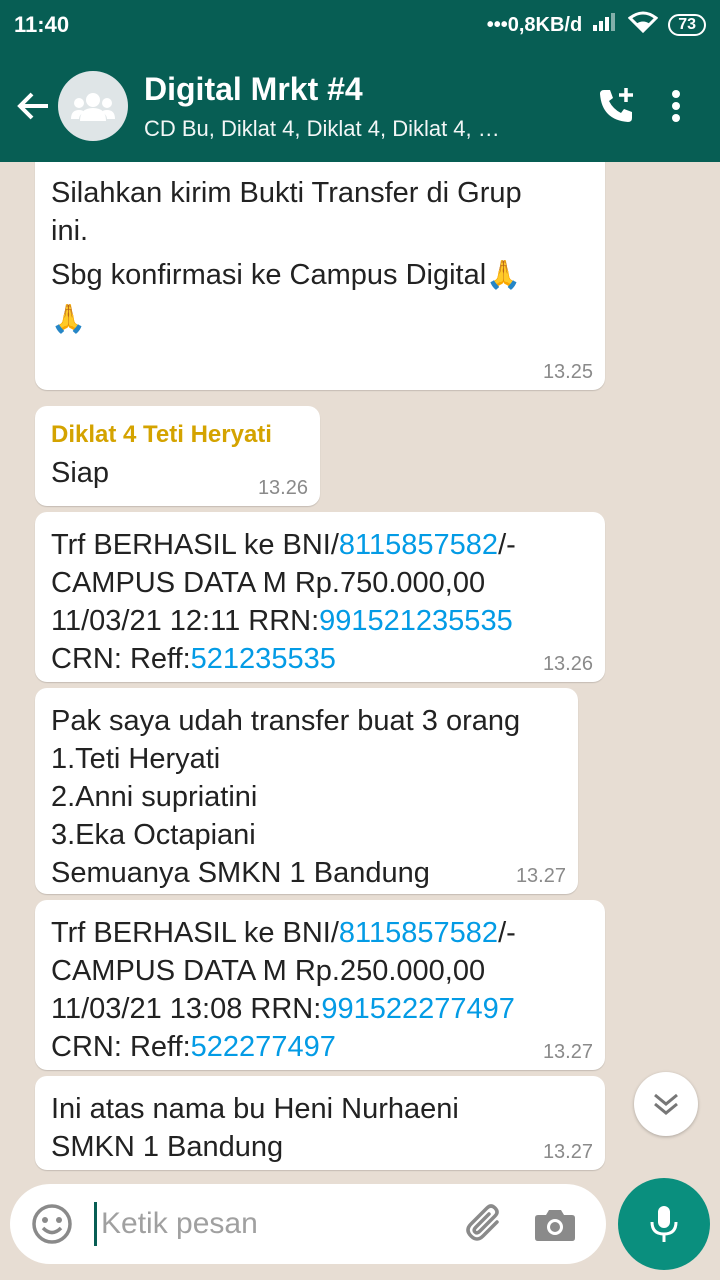  Describe the element at coordinates (263, 659) in the screenshot. I see `reff-link: 521235535` at that location.